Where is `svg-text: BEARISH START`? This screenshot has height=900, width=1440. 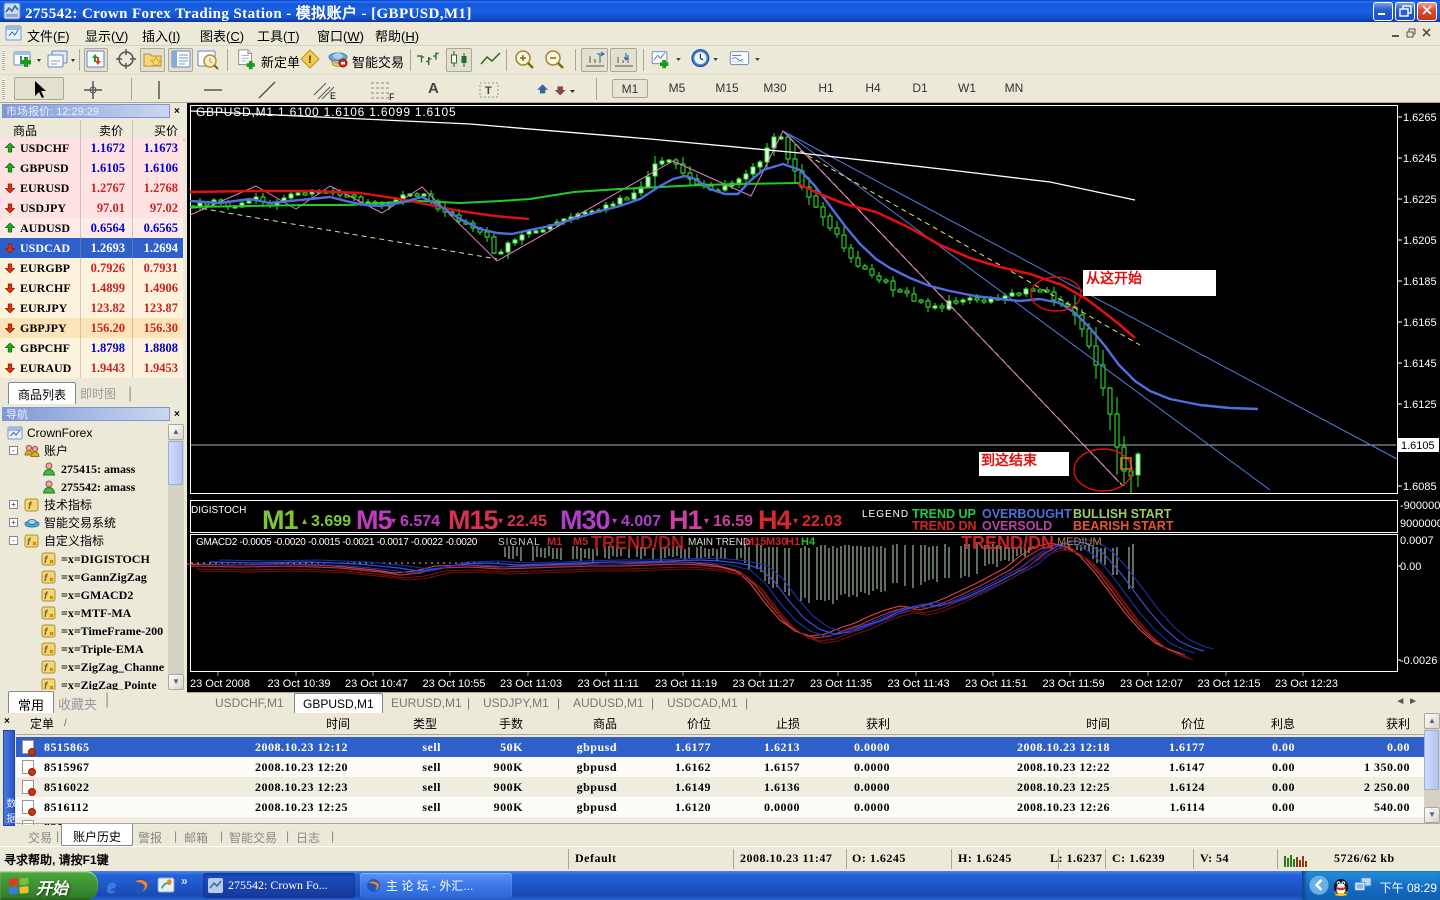
svg-text: BEARISH START is located at coordinates (1123, 526).